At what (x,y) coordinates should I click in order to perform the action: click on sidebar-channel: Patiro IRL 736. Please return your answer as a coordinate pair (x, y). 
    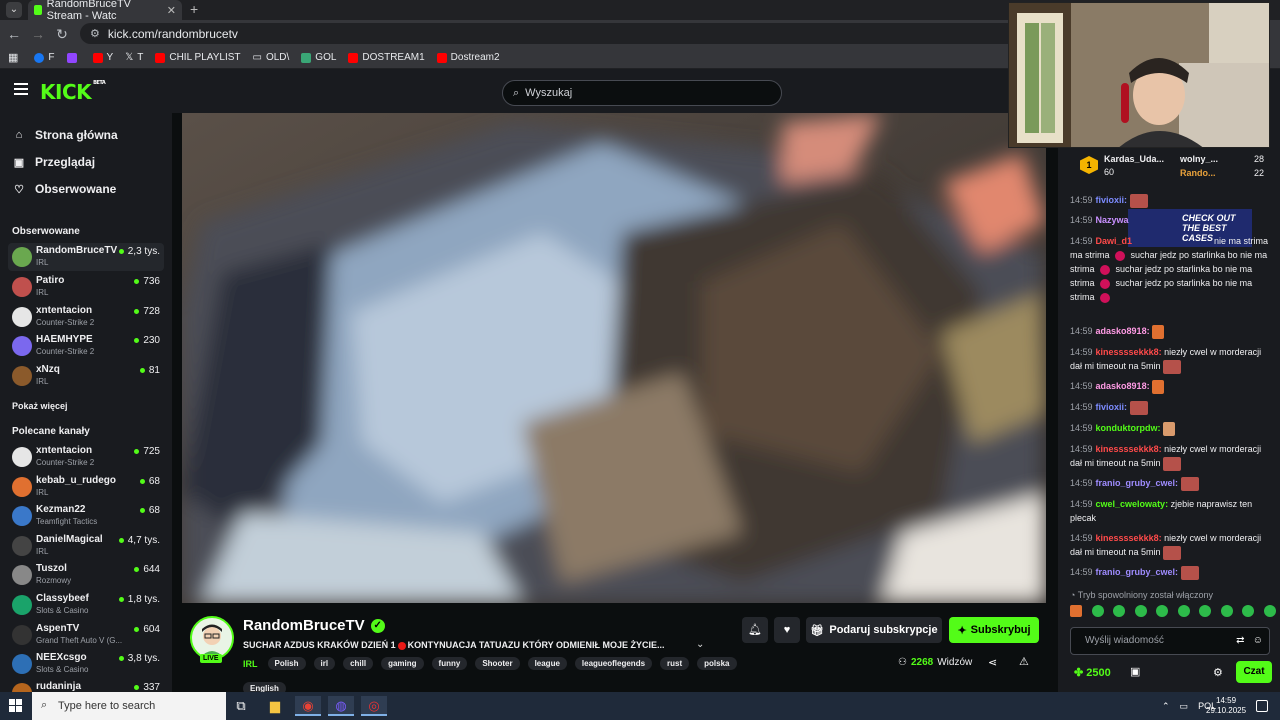
    Looking at the image, I should click on (86, 287).